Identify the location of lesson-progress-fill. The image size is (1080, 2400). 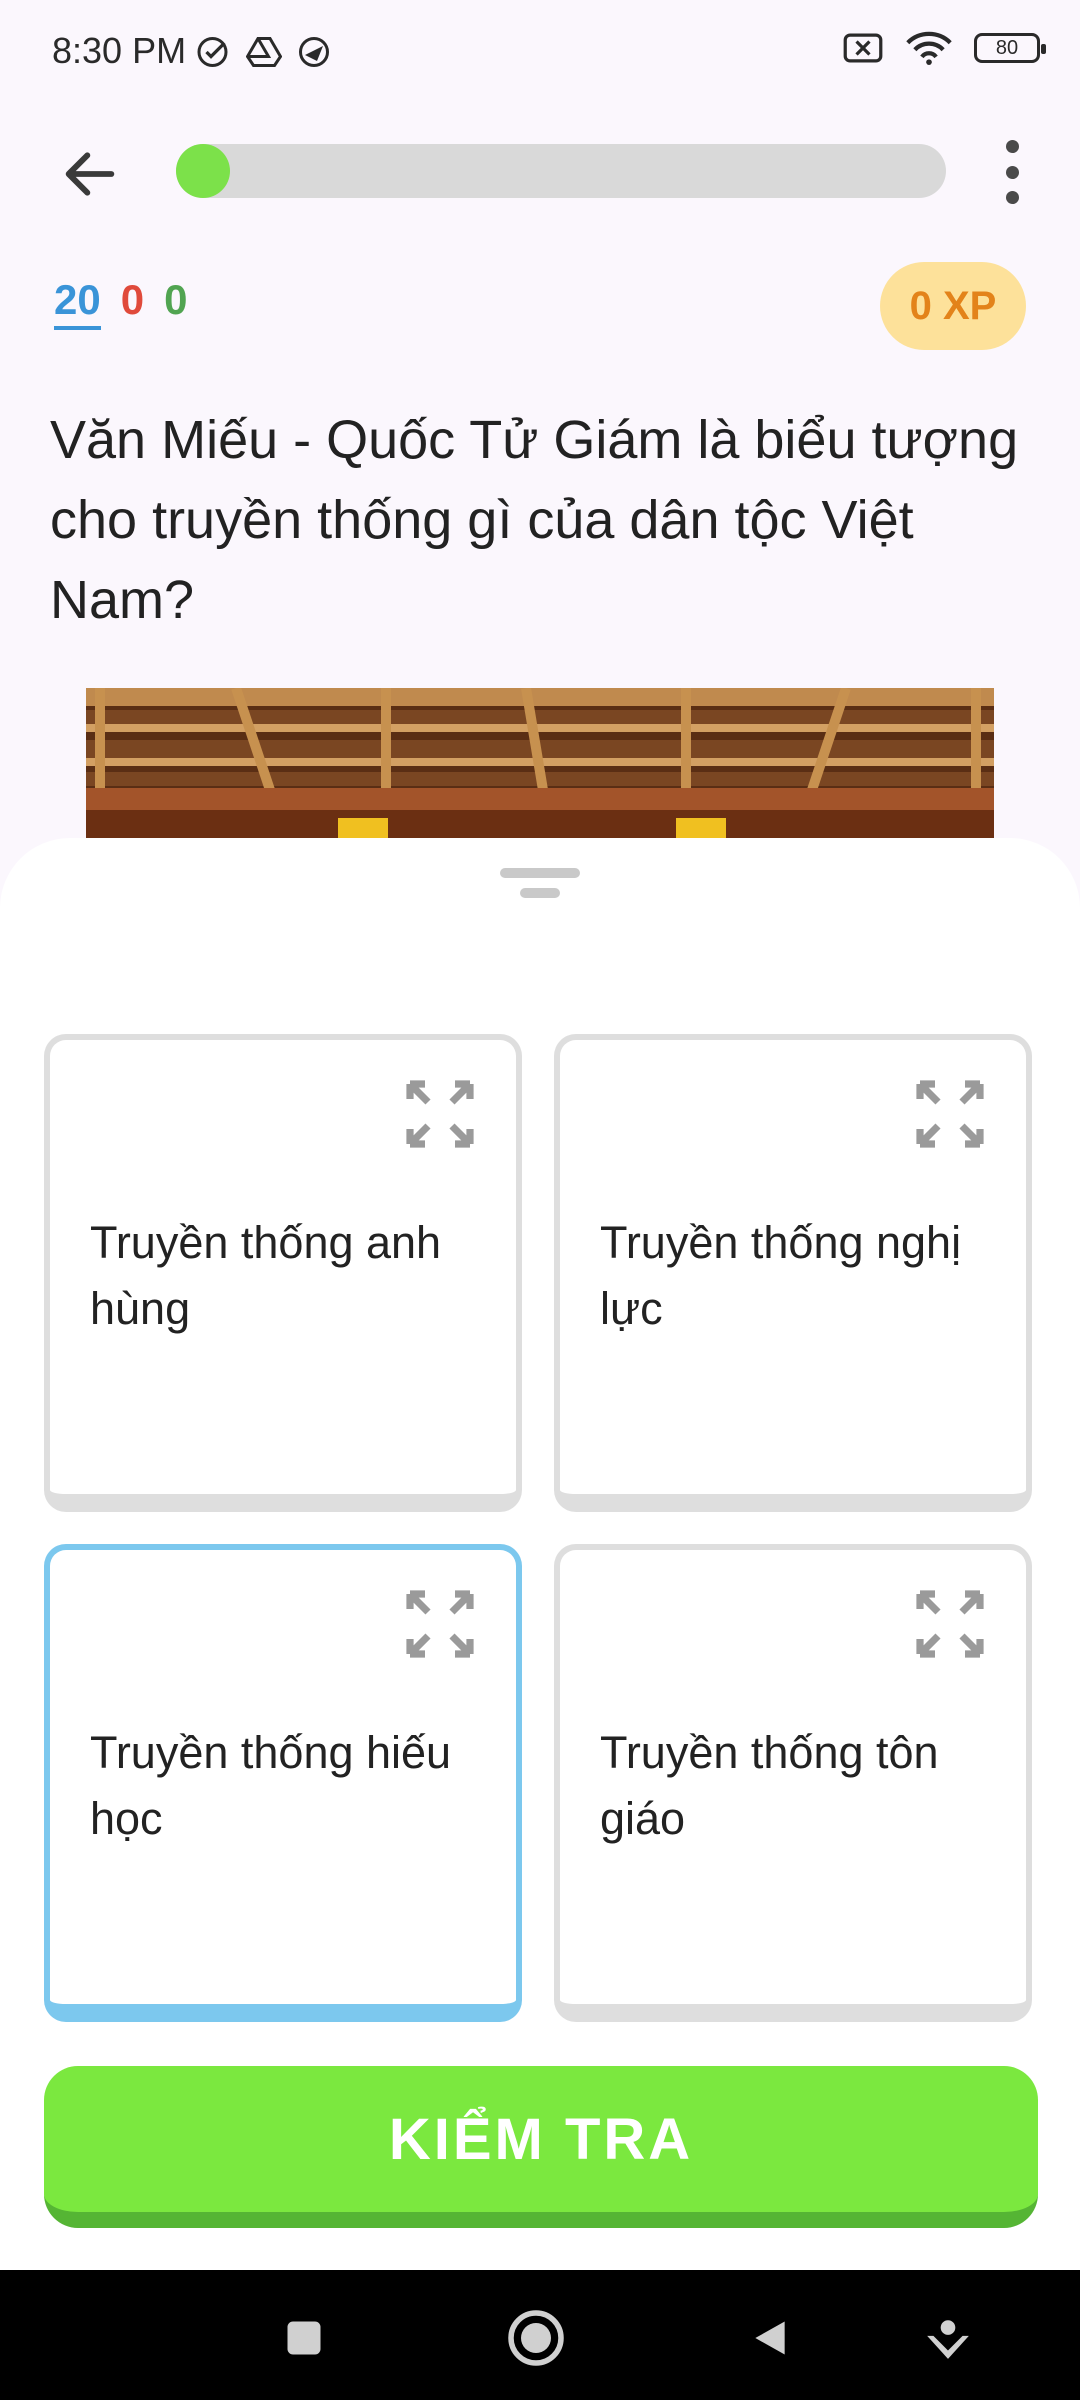
(203, 171).